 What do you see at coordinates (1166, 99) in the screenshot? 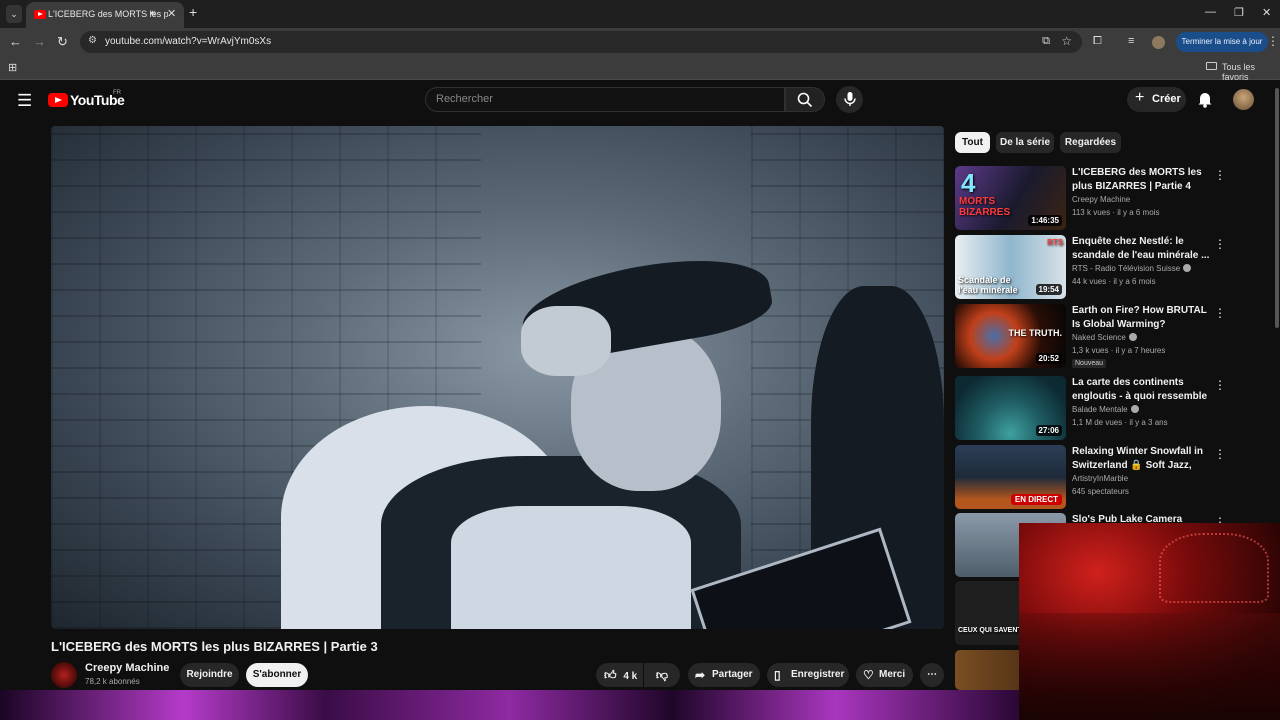
I see `create-label: Créer` at bounding box center [1166, 99].